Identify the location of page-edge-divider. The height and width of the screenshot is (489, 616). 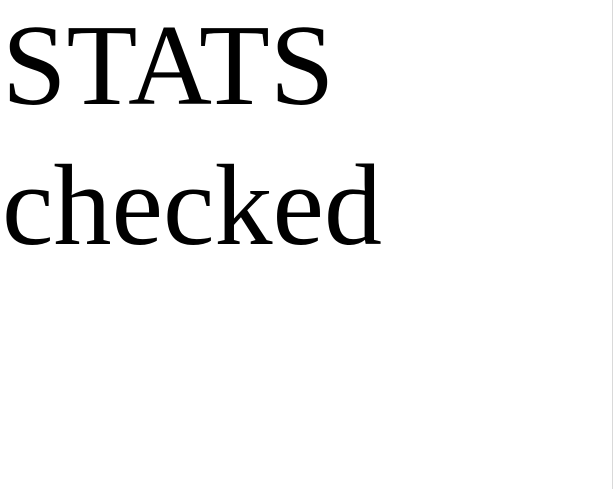
(612, 244).